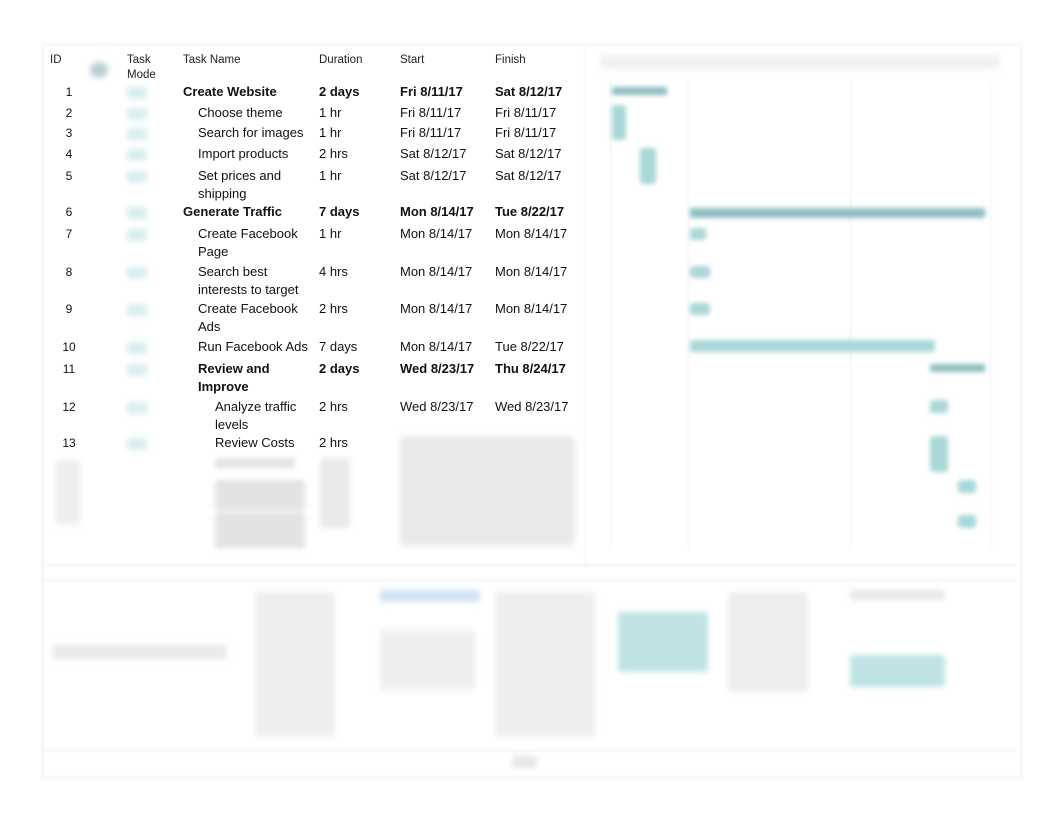 This screenshot has height=822, width=1062. What do you see at coordinates (69, 92) in the screenshot?
I see `task-id: 1` at bounding box center [69, 92].